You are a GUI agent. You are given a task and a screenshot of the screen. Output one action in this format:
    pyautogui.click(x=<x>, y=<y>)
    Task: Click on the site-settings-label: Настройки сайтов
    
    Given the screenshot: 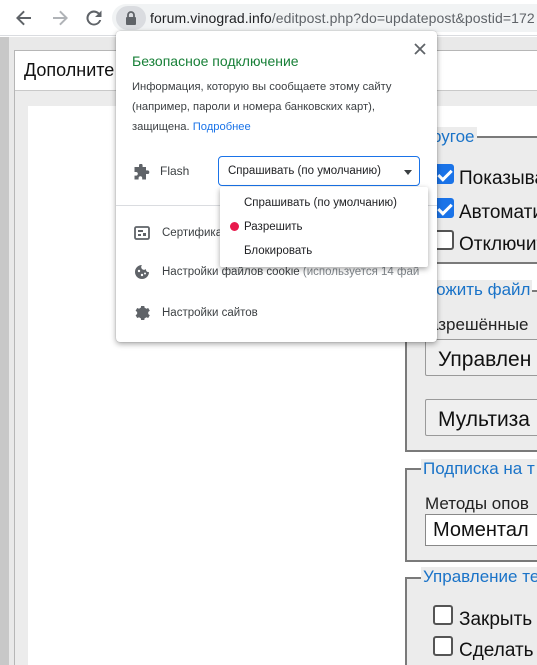 What is the action you would take?
    pyautogui.click(x=210, y=313)
    